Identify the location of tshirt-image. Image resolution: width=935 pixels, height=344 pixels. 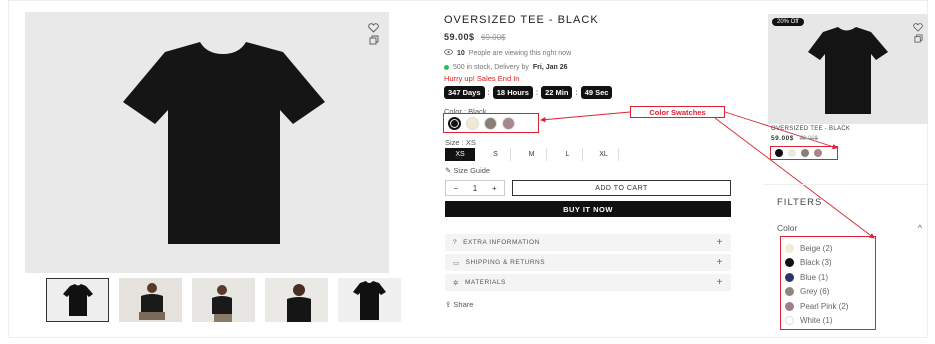
(224, 143).